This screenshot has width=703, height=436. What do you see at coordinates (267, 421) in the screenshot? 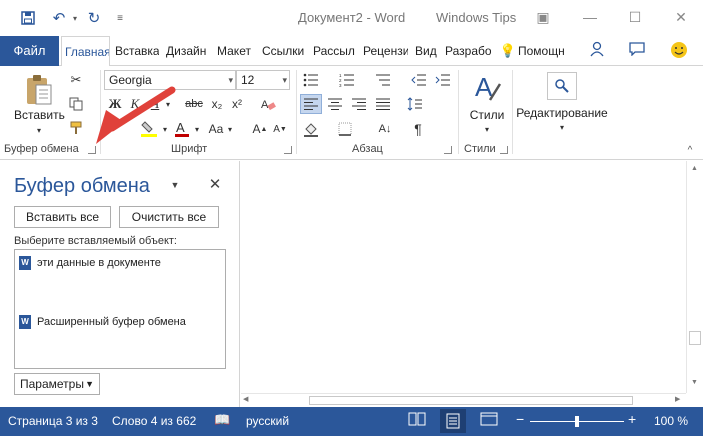
I see `language-indicator: русский` at bounding box center [267, 421].